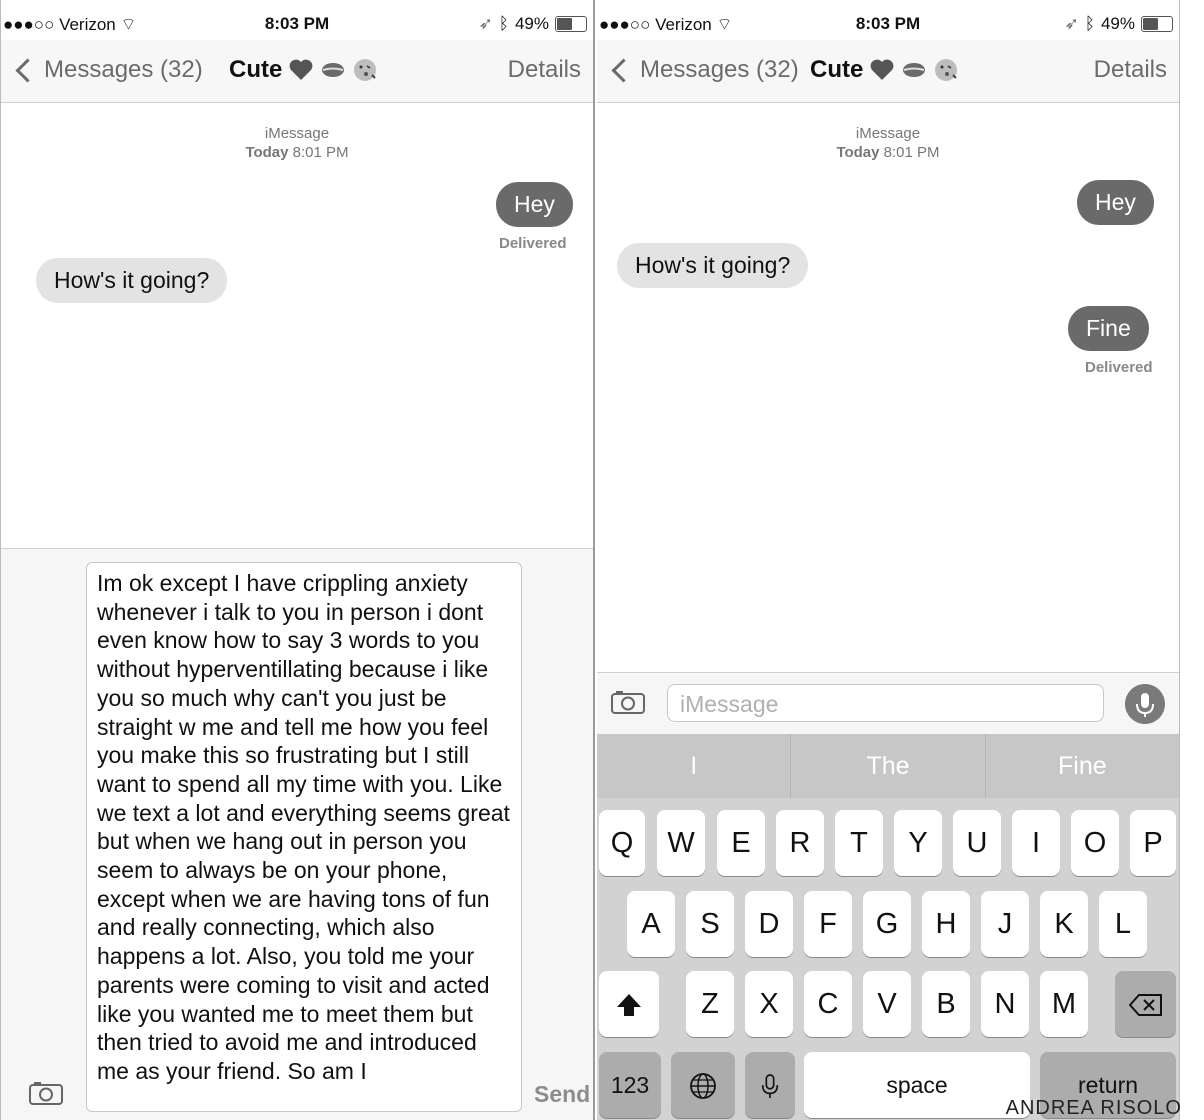 The image size is (1204, 1120). I want to click on predictive-bar: I The Fine, so click(888, 766).